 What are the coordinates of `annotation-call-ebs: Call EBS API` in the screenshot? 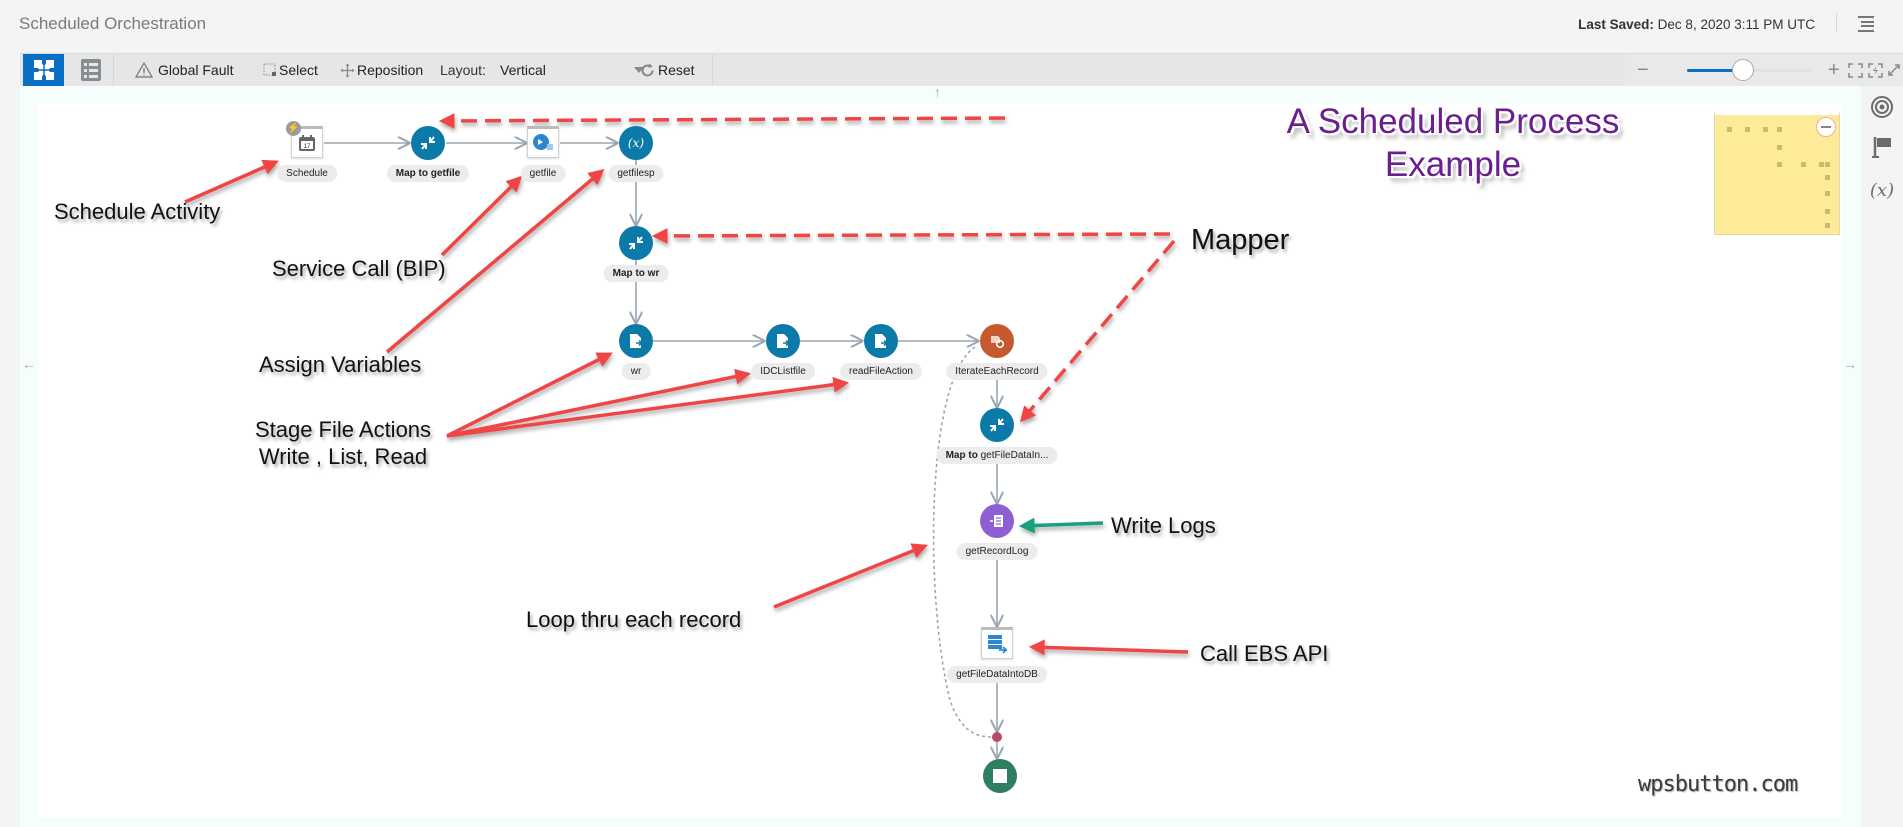 It's located at (1264, 653).